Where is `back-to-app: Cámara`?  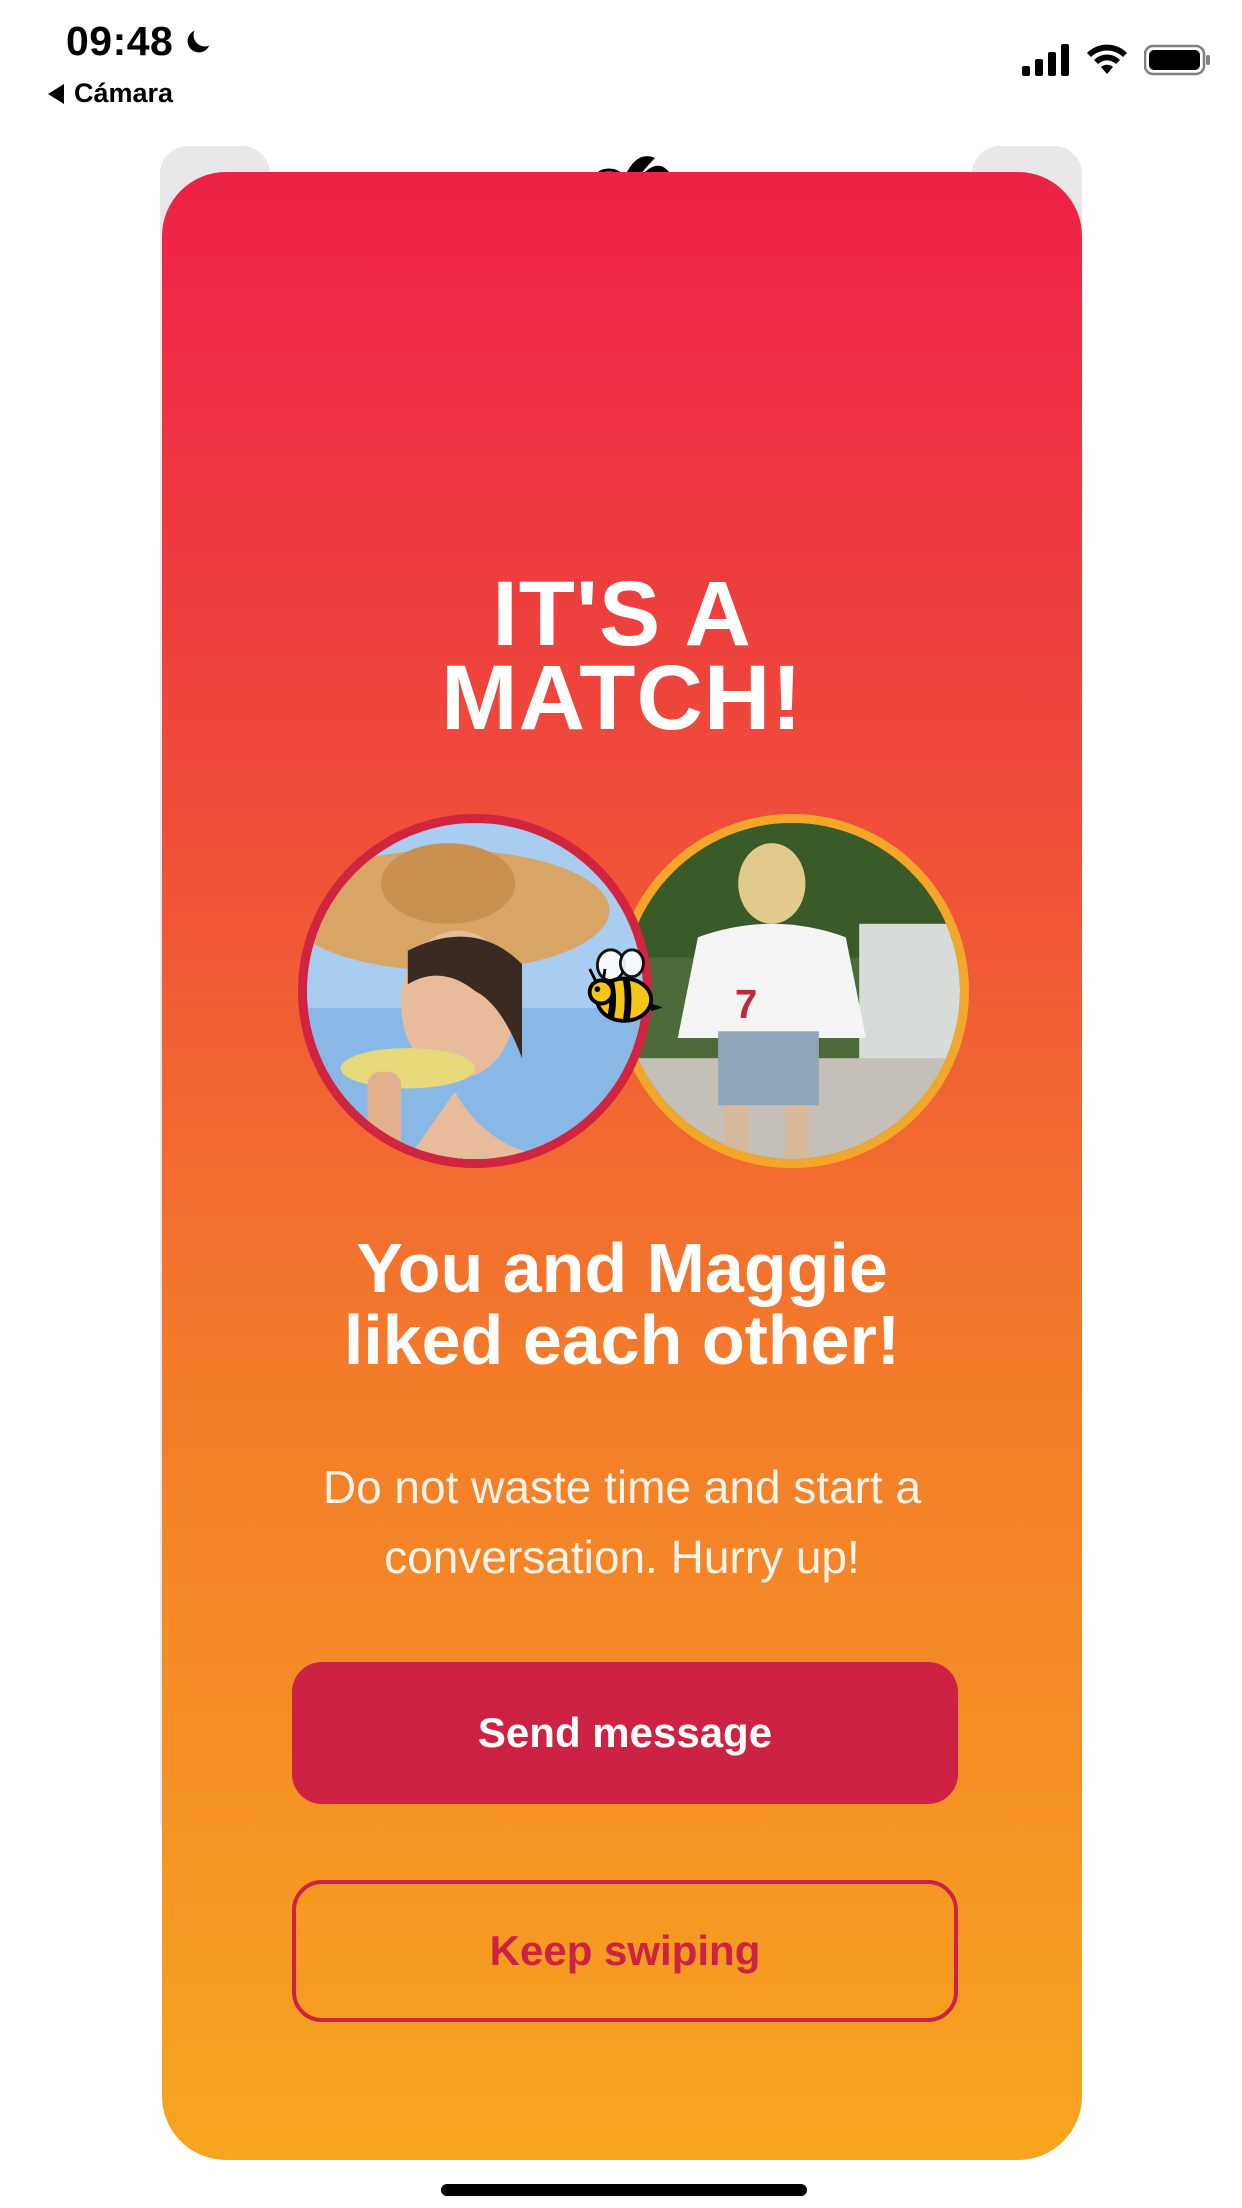
back-to-app: Cámara is located at coordinates (110, 93).